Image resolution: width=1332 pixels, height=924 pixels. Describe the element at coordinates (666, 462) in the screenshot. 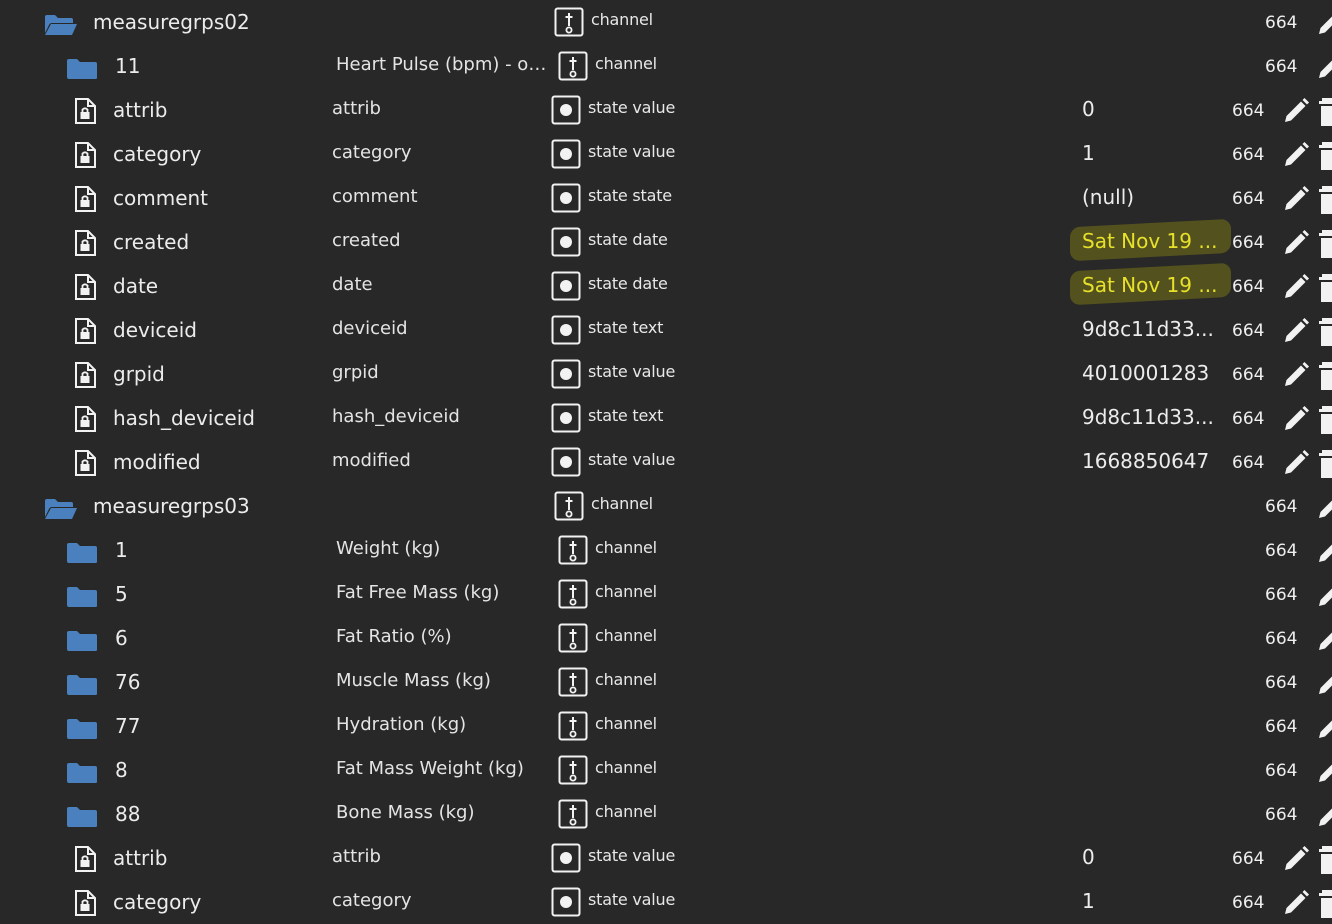

I see `state-row: modified modified state value 1668850647 664` at that location.